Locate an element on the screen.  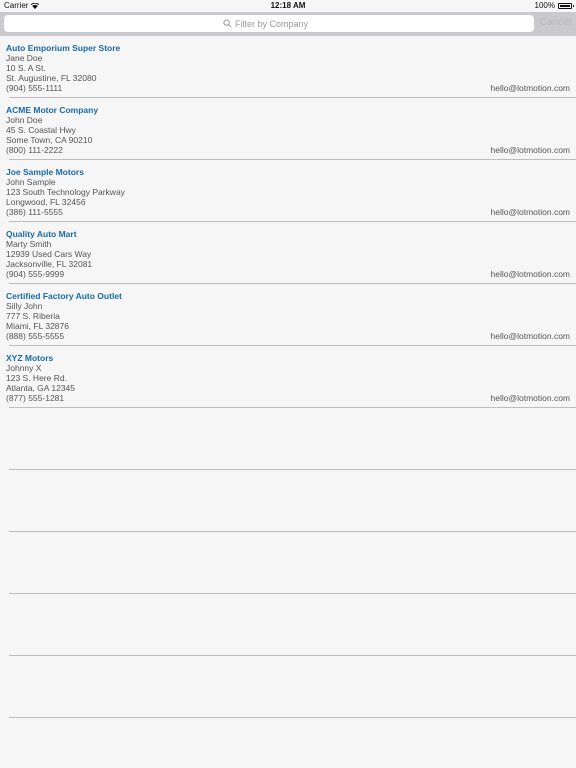
battery-icon is located at coordinates (566, 5).